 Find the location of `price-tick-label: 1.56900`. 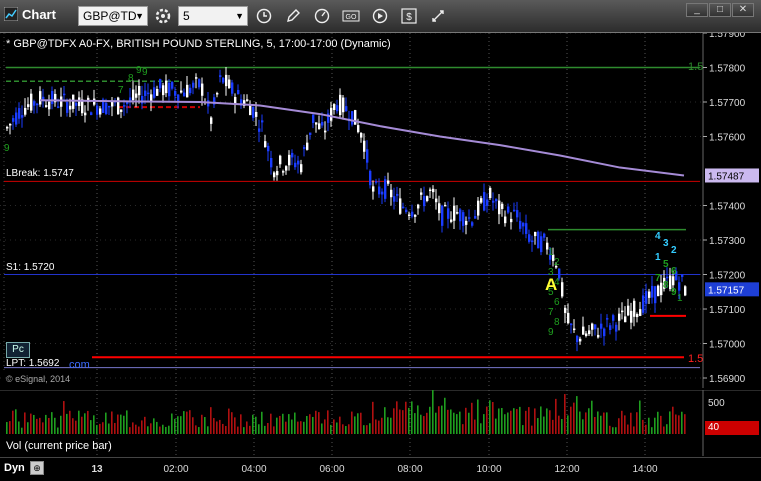

price-tick-label: 1.56900 is located at coordinates (727, 379).